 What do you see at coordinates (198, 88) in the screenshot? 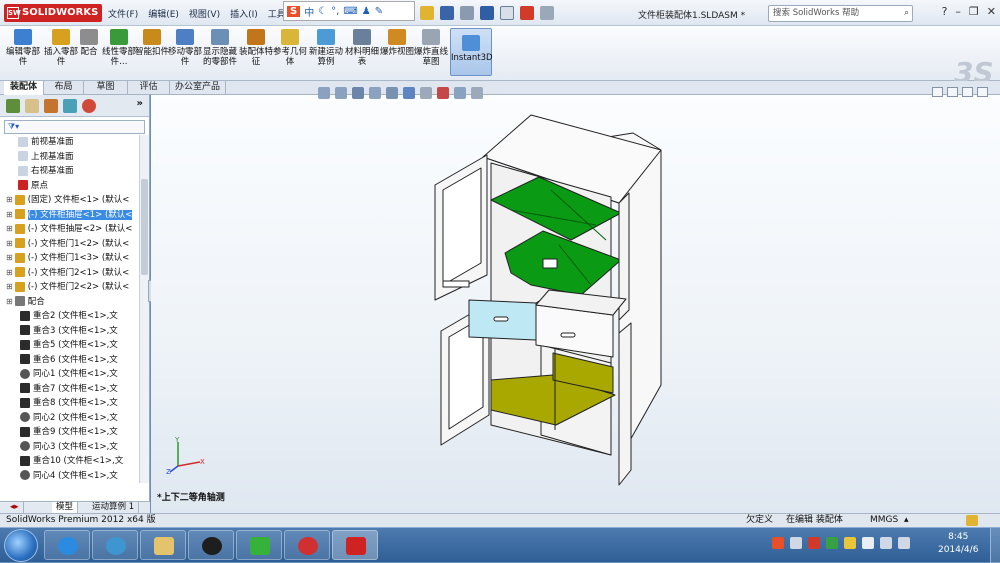
I see `tab-office-products: 办公室产品` at bounding box center [198, 88].